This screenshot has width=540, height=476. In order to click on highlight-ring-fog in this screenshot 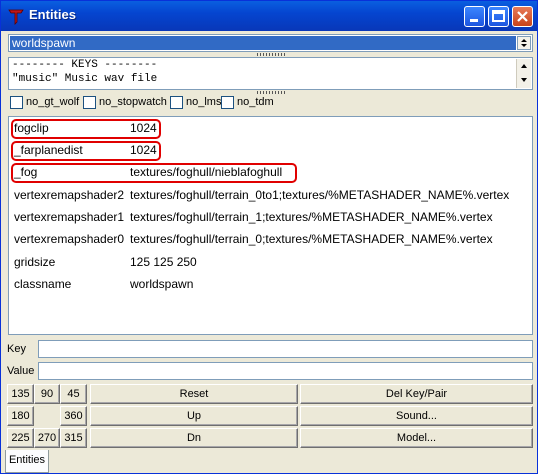, I will do `click(154, 173)`.